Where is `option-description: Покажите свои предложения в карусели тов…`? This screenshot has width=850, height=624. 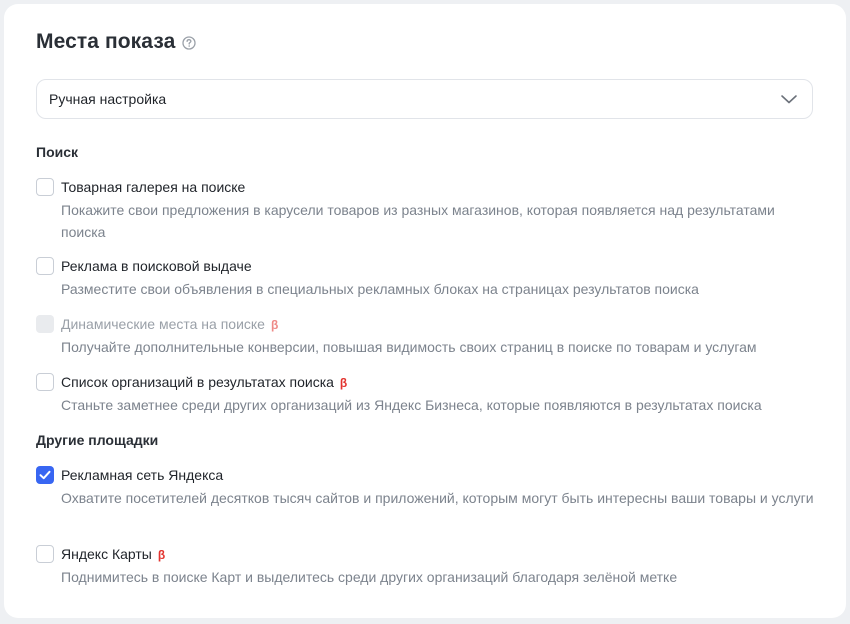 option-description: Покажите свои предложения в карусели тов… is located at coordinates (418, 221).